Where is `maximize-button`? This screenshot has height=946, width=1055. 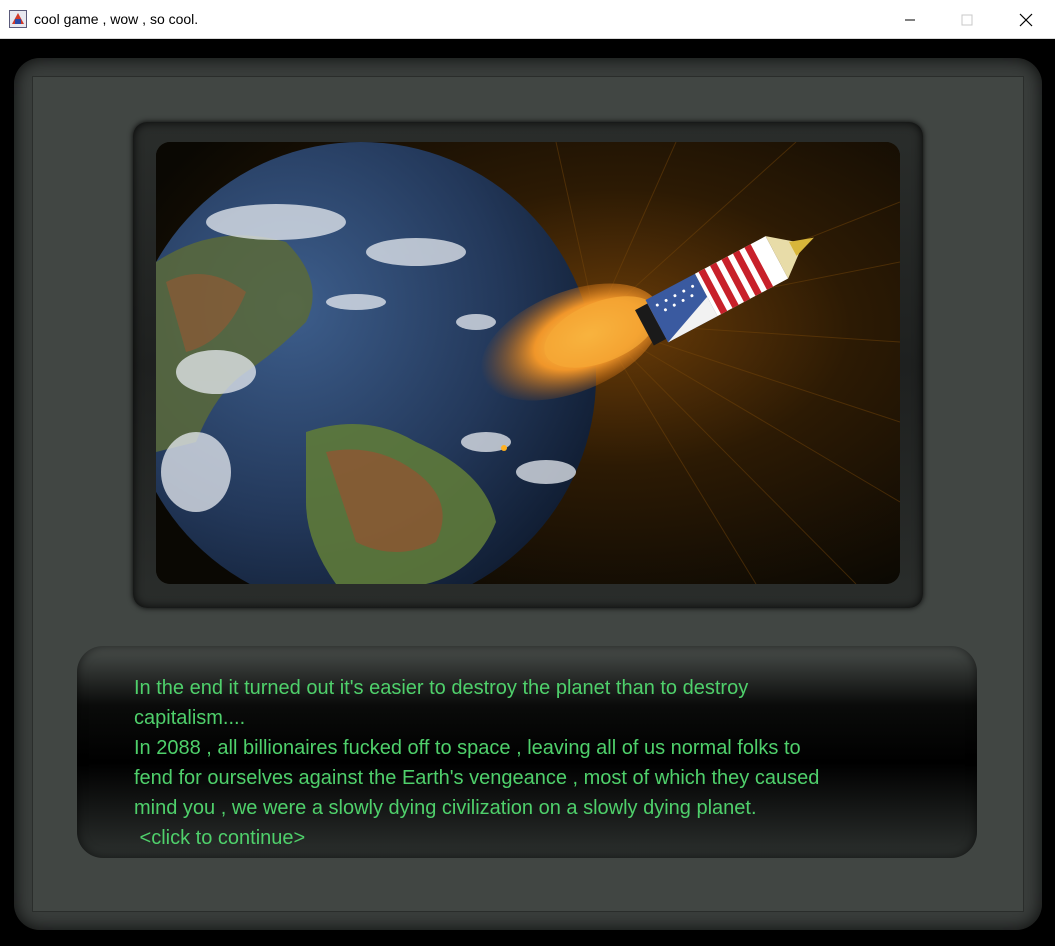
maximize-button is located at coordinates (967, 19).